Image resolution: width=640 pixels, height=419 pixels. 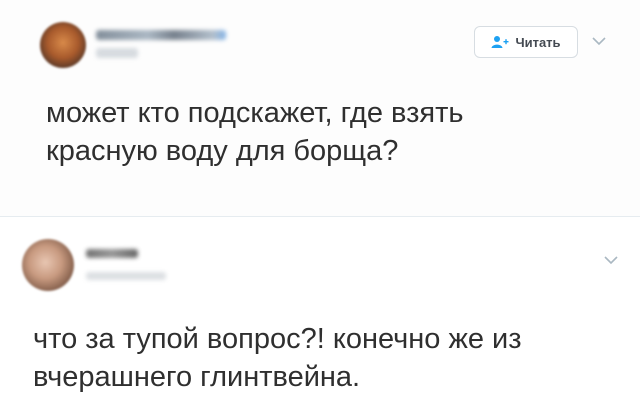 What do you see at coordinates (500, 42) in the screenshot?
I see `add-user-icon` at bounding box center [500, 42].